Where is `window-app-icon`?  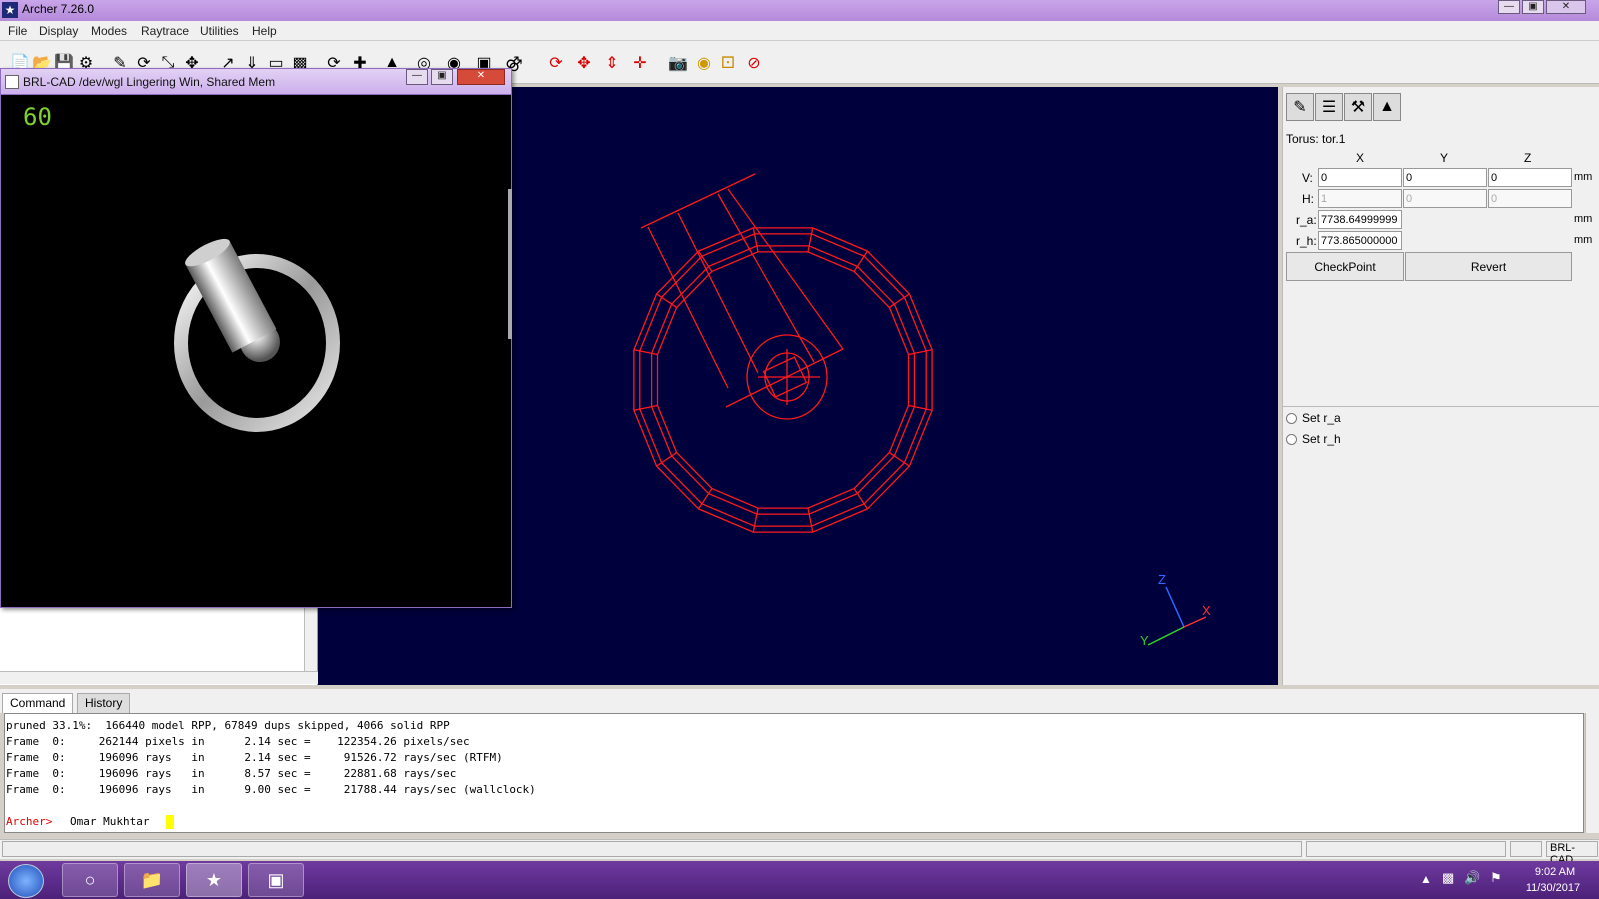
window-app-icon is located at coordinates (12, 82).